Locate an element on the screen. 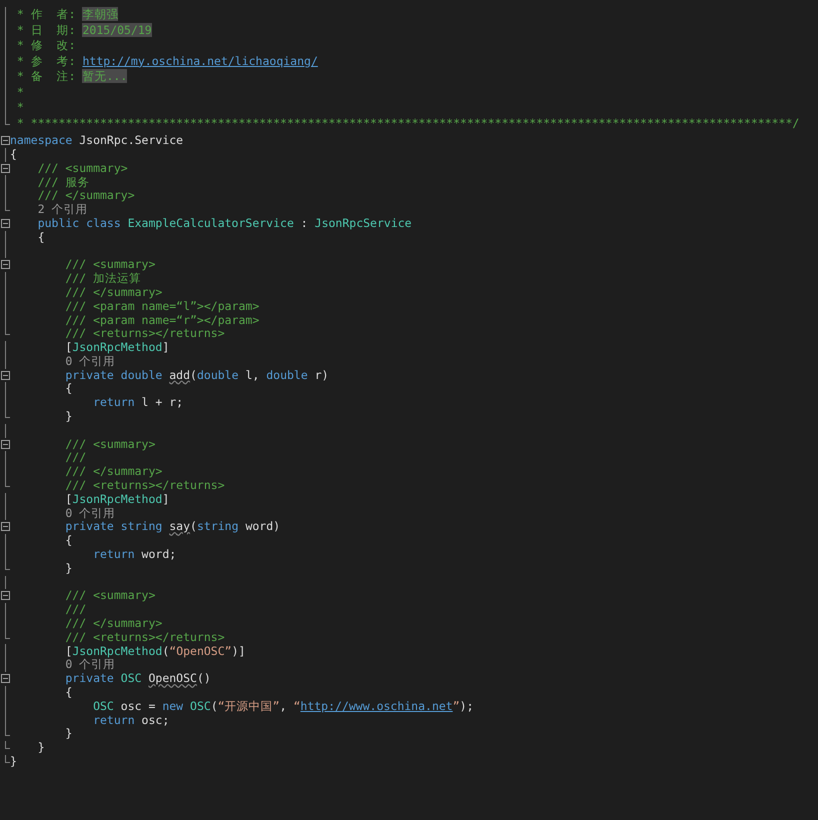 The width and height of the screenshot is (818, 820). code-line: * 修 改: is located at coordinates (46, 46).